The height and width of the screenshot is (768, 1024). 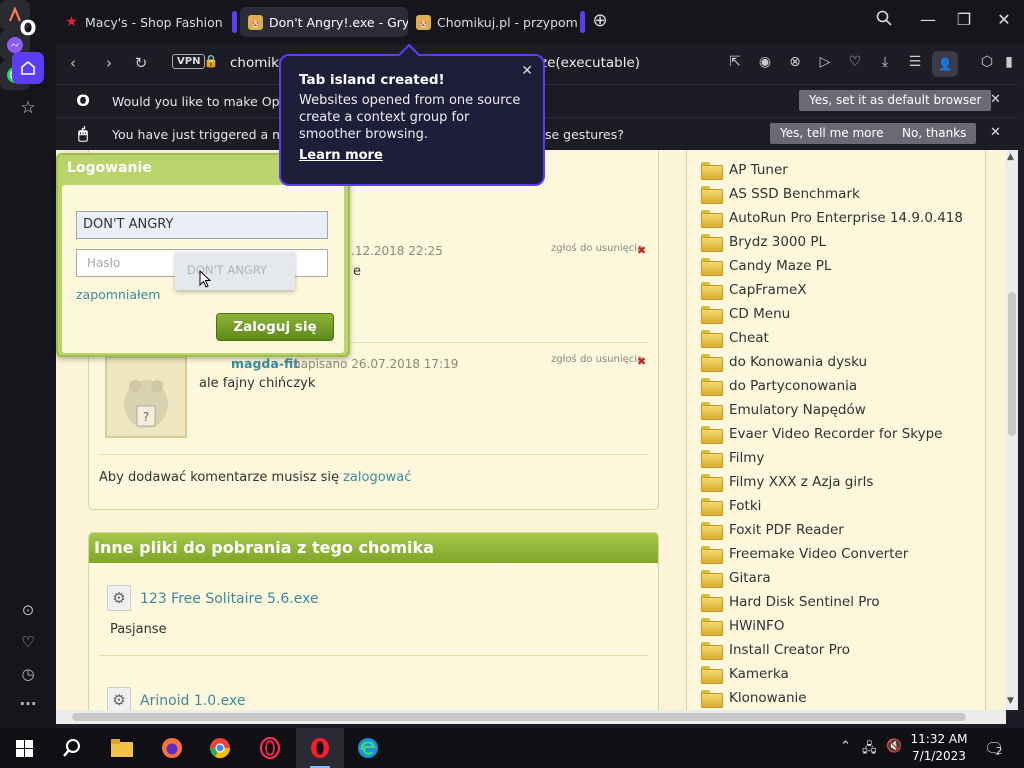 What do you see at coordinates (141, 63) in the screenshot?
I see `reload-icon: ↻` at bounding box center [141, 63].